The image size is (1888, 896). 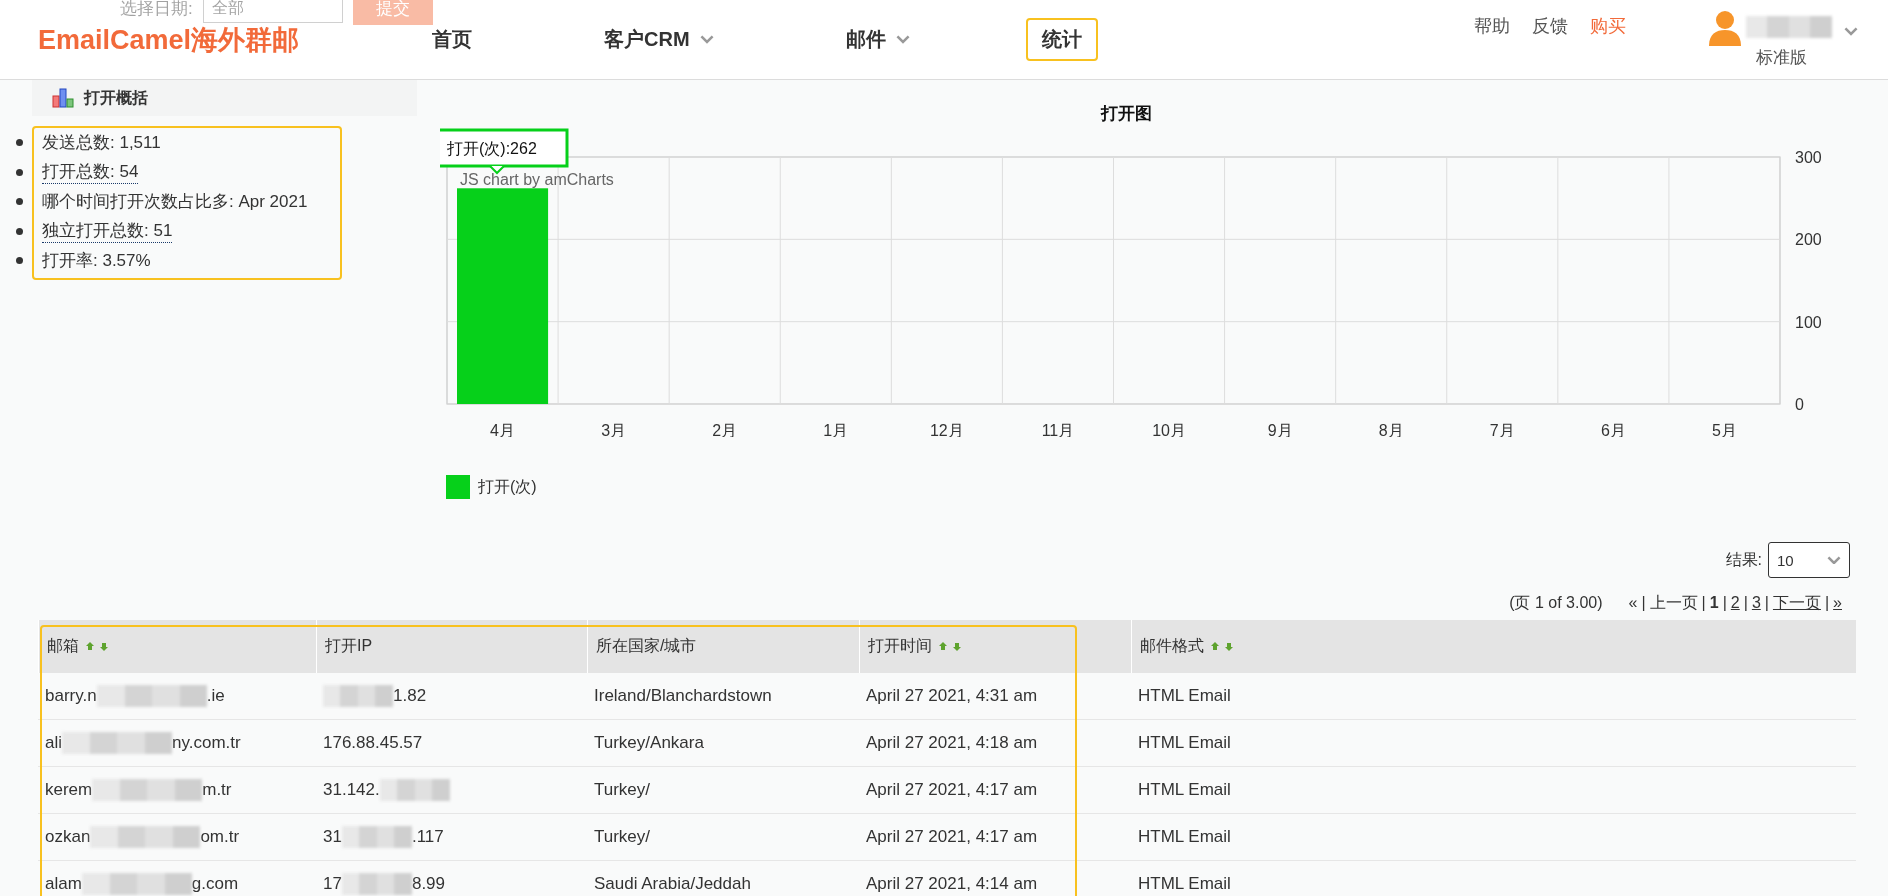 What do you see at coordinates (410, 696) in the screenshot?
I see `table-cell-text: 1.82` at bounding box center [410, 696].